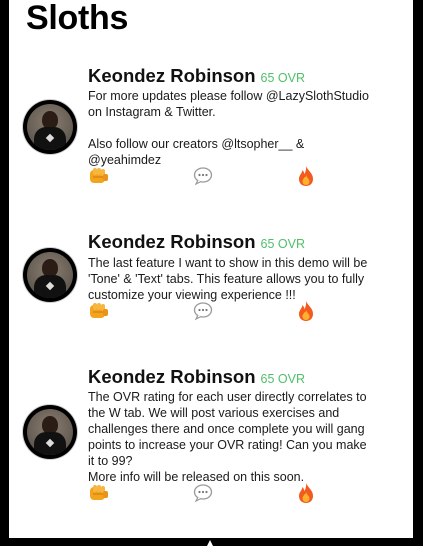 The image size is (423, 546). Describe the element at coordinates (152, 112) in the screenshot. I see `post-text-line: on Instagram & Twitter.` at that location.